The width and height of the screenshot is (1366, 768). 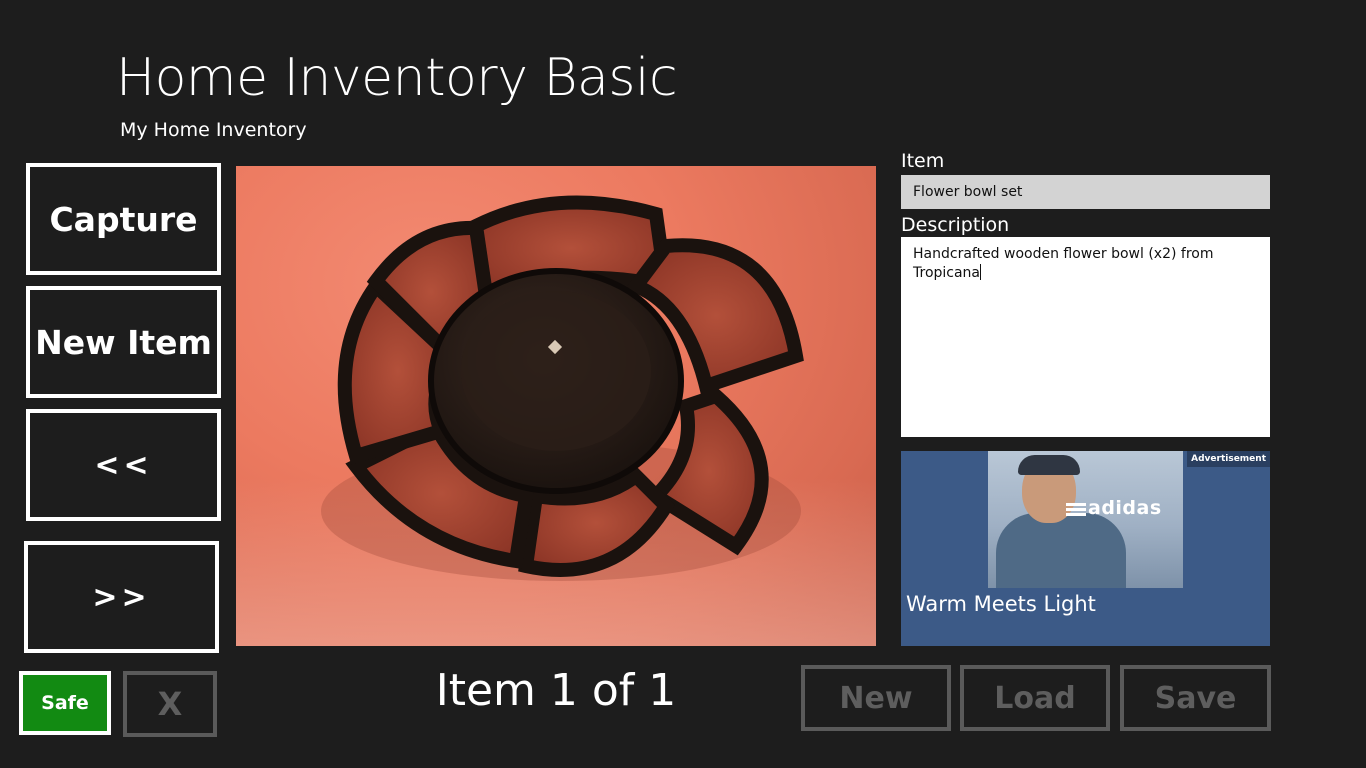 What do you see at coordinates (981, 272) in the screenshot?
I see `text-cursor` at bounding box center [981, 272].